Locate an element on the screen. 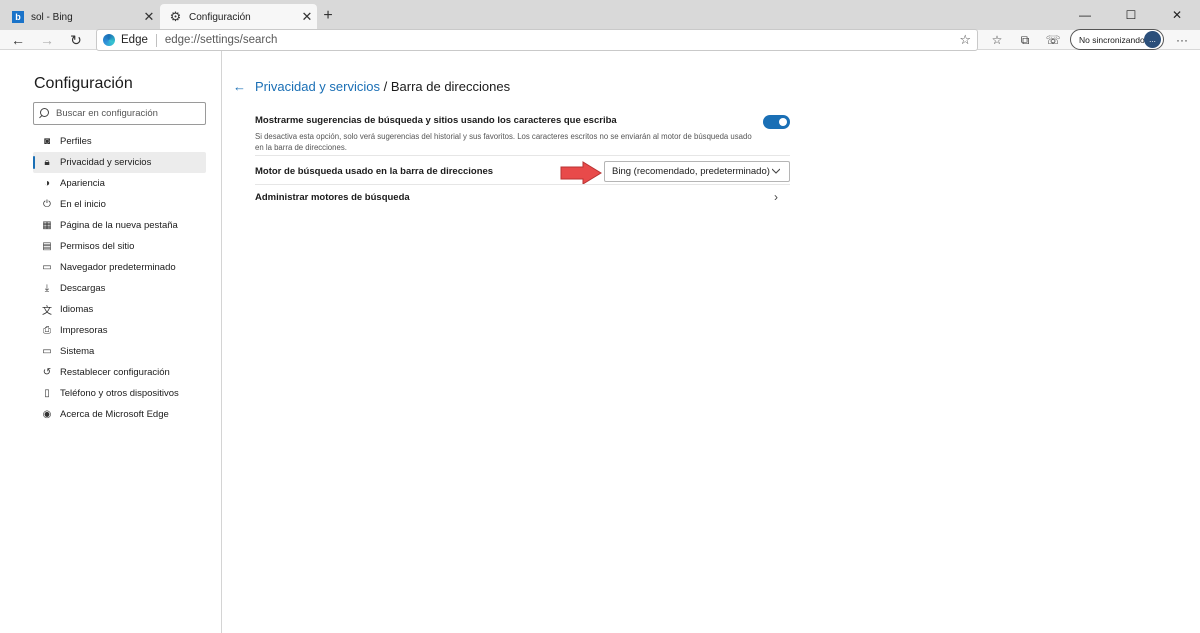  site-permissions-icon: ▤ is located at coordinates (47, 246).